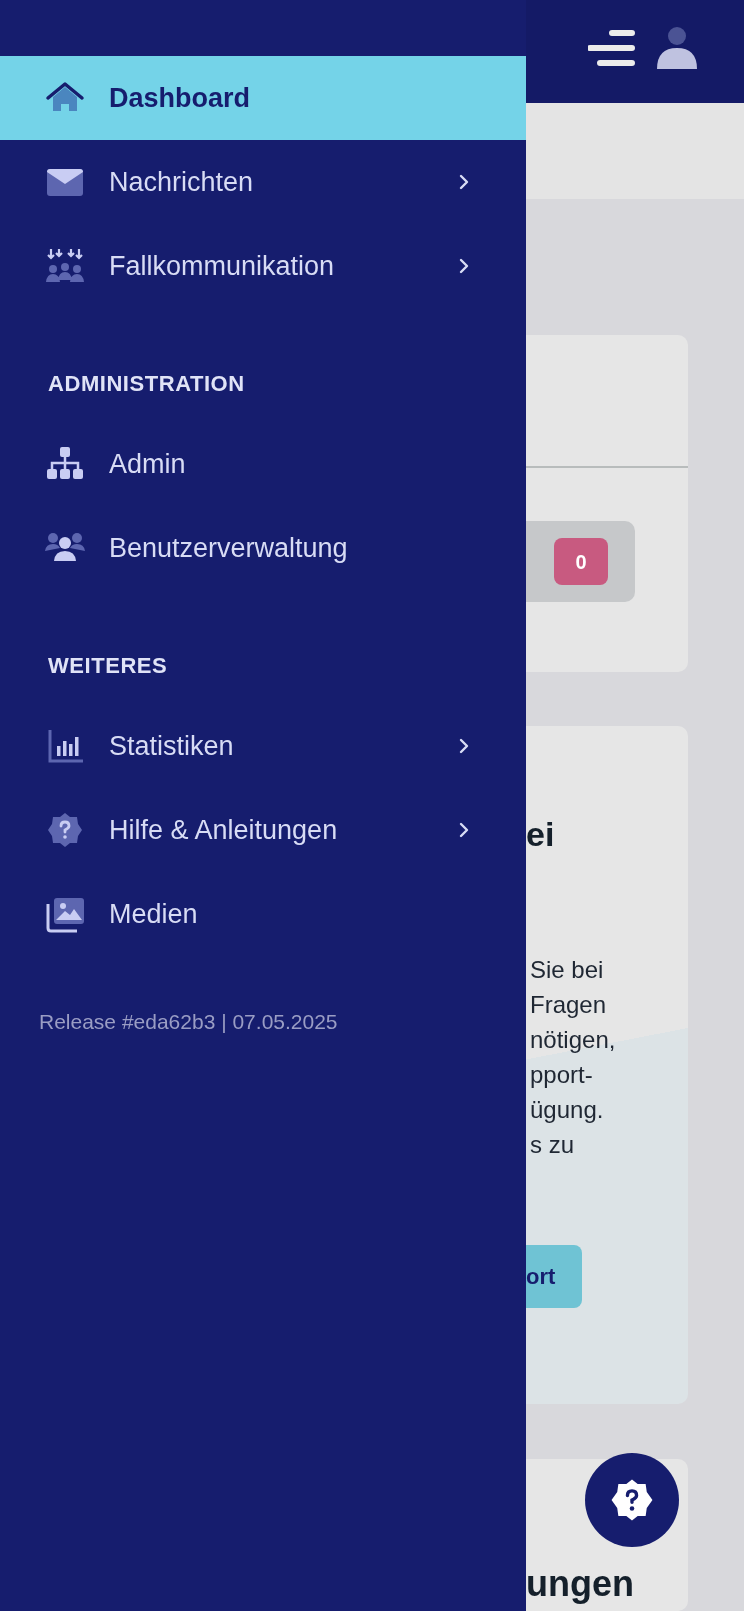 The image size is (744, 1611). Describe the element at coordinates (561, 1075) in the screenshot. I see `text-line: pport-` at that location.